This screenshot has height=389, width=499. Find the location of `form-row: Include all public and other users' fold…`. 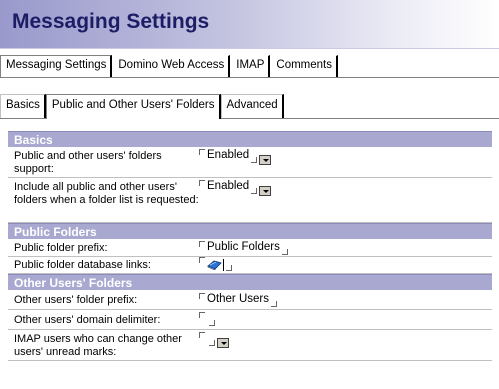

form-row: Include all public and other users' fold… is located at coordinates (250, 200).